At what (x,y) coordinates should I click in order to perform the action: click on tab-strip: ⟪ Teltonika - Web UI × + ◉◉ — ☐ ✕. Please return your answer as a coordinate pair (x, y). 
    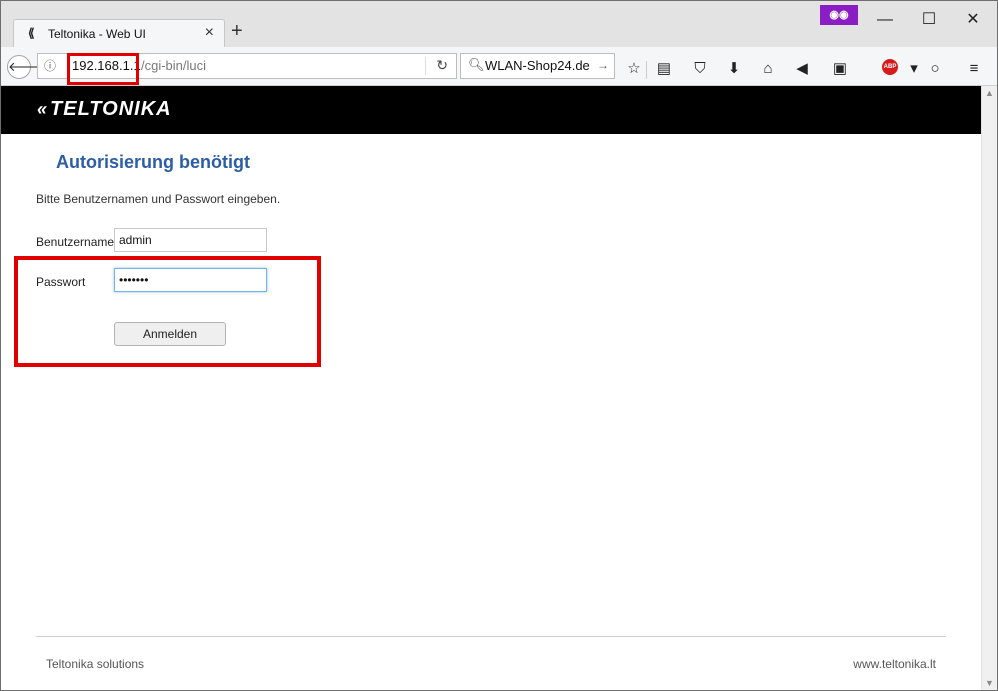
    Looking at the image, I should click on (499, 24).